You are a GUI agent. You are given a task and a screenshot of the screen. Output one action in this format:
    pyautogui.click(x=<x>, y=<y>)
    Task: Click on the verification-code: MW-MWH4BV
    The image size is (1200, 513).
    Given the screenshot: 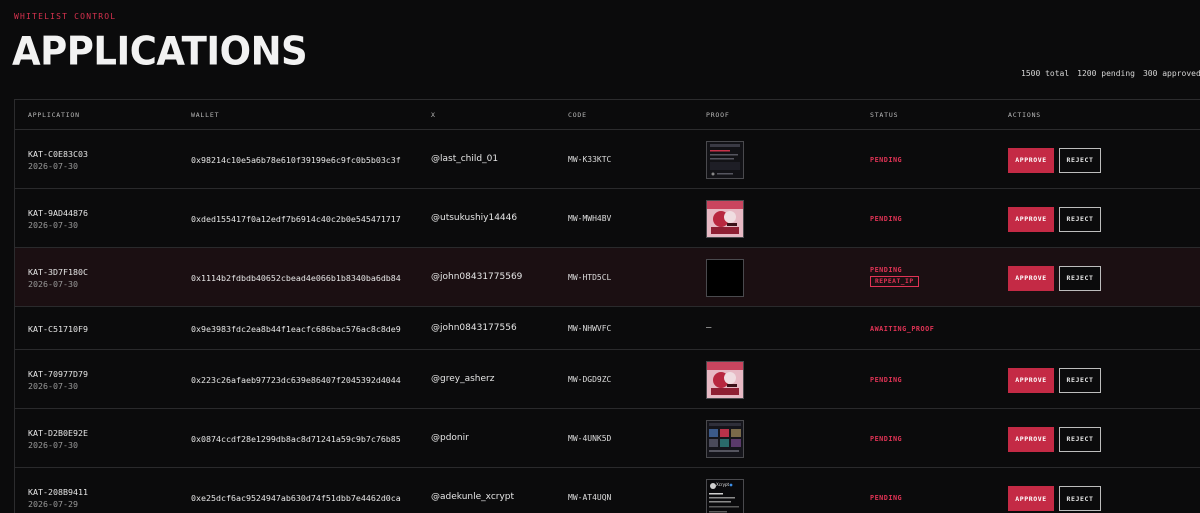 What is the action you would take?
    pyautogui.click(x=590, y=218)
    